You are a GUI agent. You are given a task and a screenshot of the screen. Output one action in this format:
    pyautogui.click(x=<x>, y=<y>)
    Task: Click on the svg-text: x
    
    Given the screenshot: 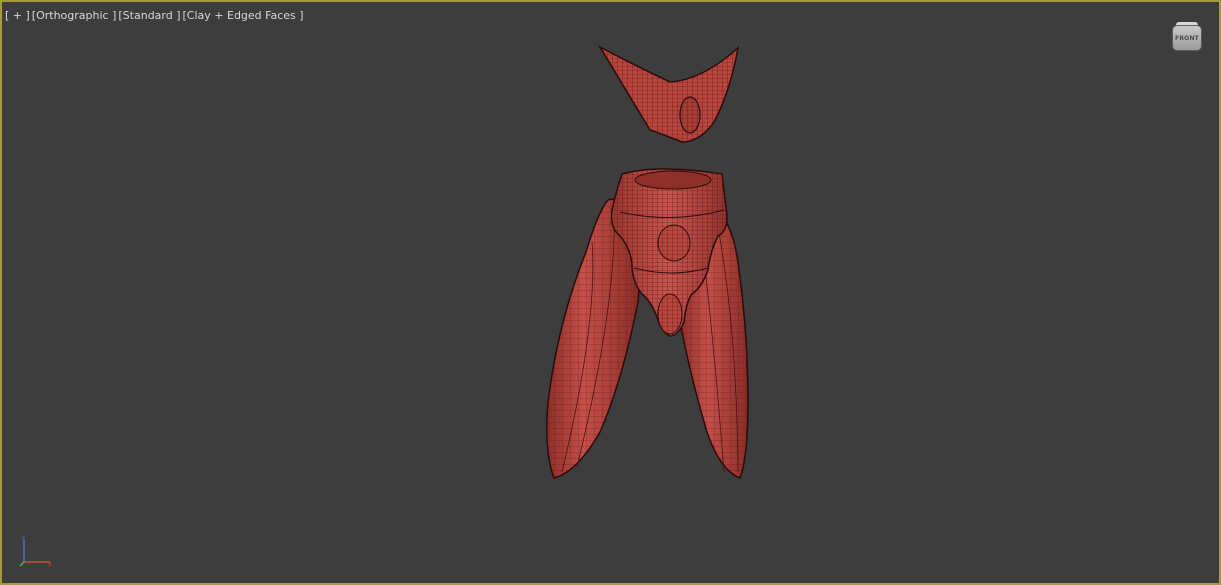 What is the action you would take?
    pyautogui.click(x=50, y=564)
    